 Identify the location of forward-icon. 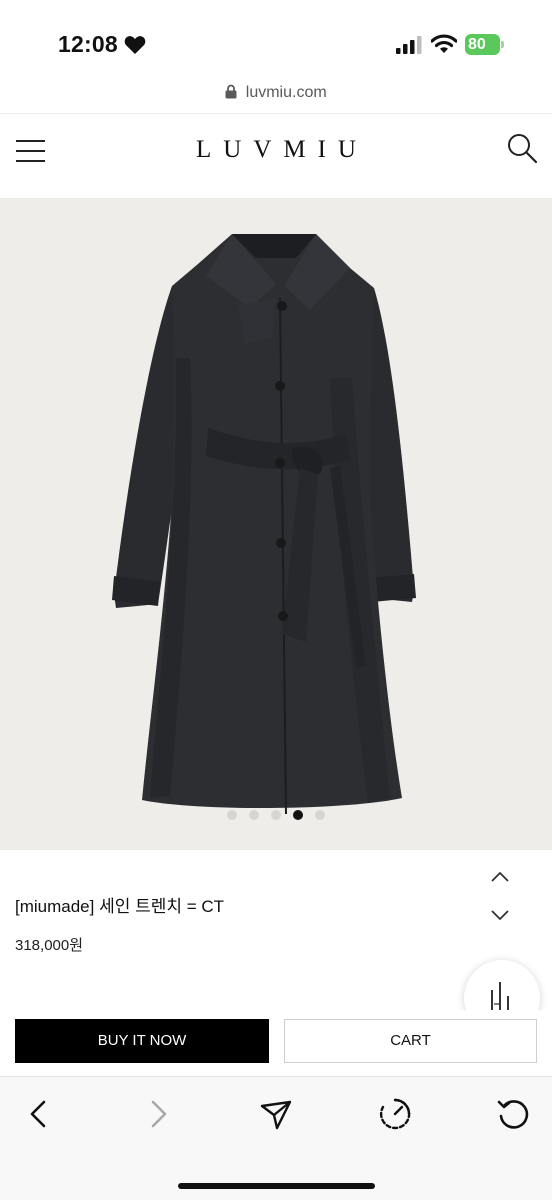
(158, 1114).